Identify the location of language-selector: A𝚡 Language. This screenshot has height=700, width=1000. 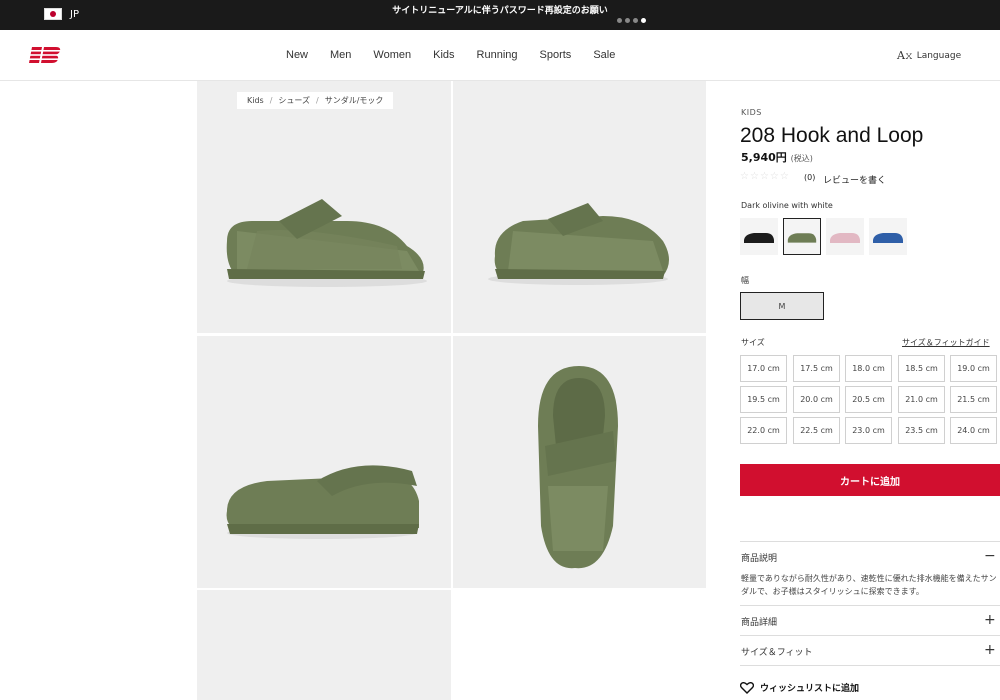
(929, 56).